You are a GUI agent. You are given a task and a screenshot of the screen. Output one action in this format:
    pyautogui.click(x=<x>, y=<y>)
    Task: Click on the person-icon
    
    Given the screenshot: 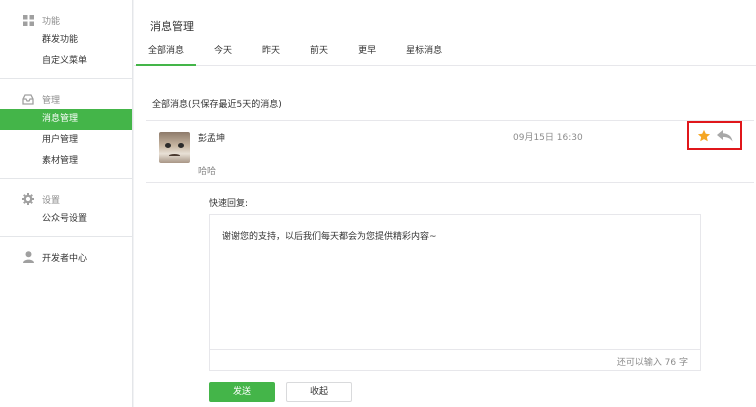 What is the action you would take?
    pyautogui.click(x=28, y=257)
    